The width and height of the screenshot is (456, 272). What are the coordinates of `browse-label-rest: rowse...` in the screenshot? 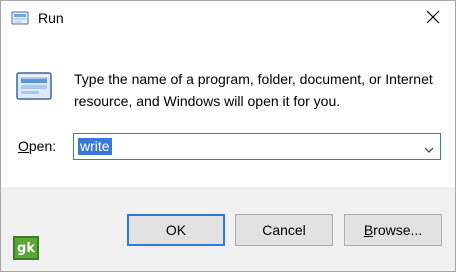 It's located at (398, 230).